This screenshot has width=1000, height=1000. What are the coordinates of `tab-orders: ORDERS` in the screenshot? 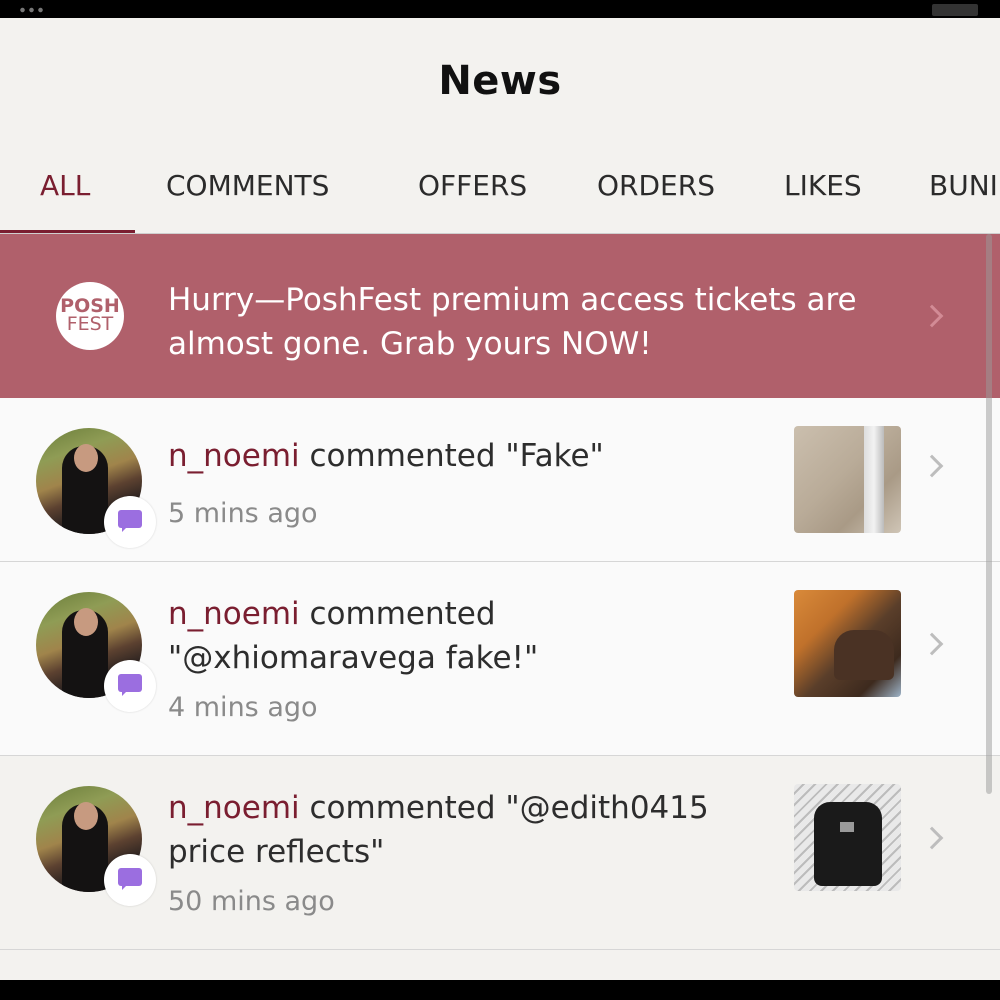 It's located at (656, 200).